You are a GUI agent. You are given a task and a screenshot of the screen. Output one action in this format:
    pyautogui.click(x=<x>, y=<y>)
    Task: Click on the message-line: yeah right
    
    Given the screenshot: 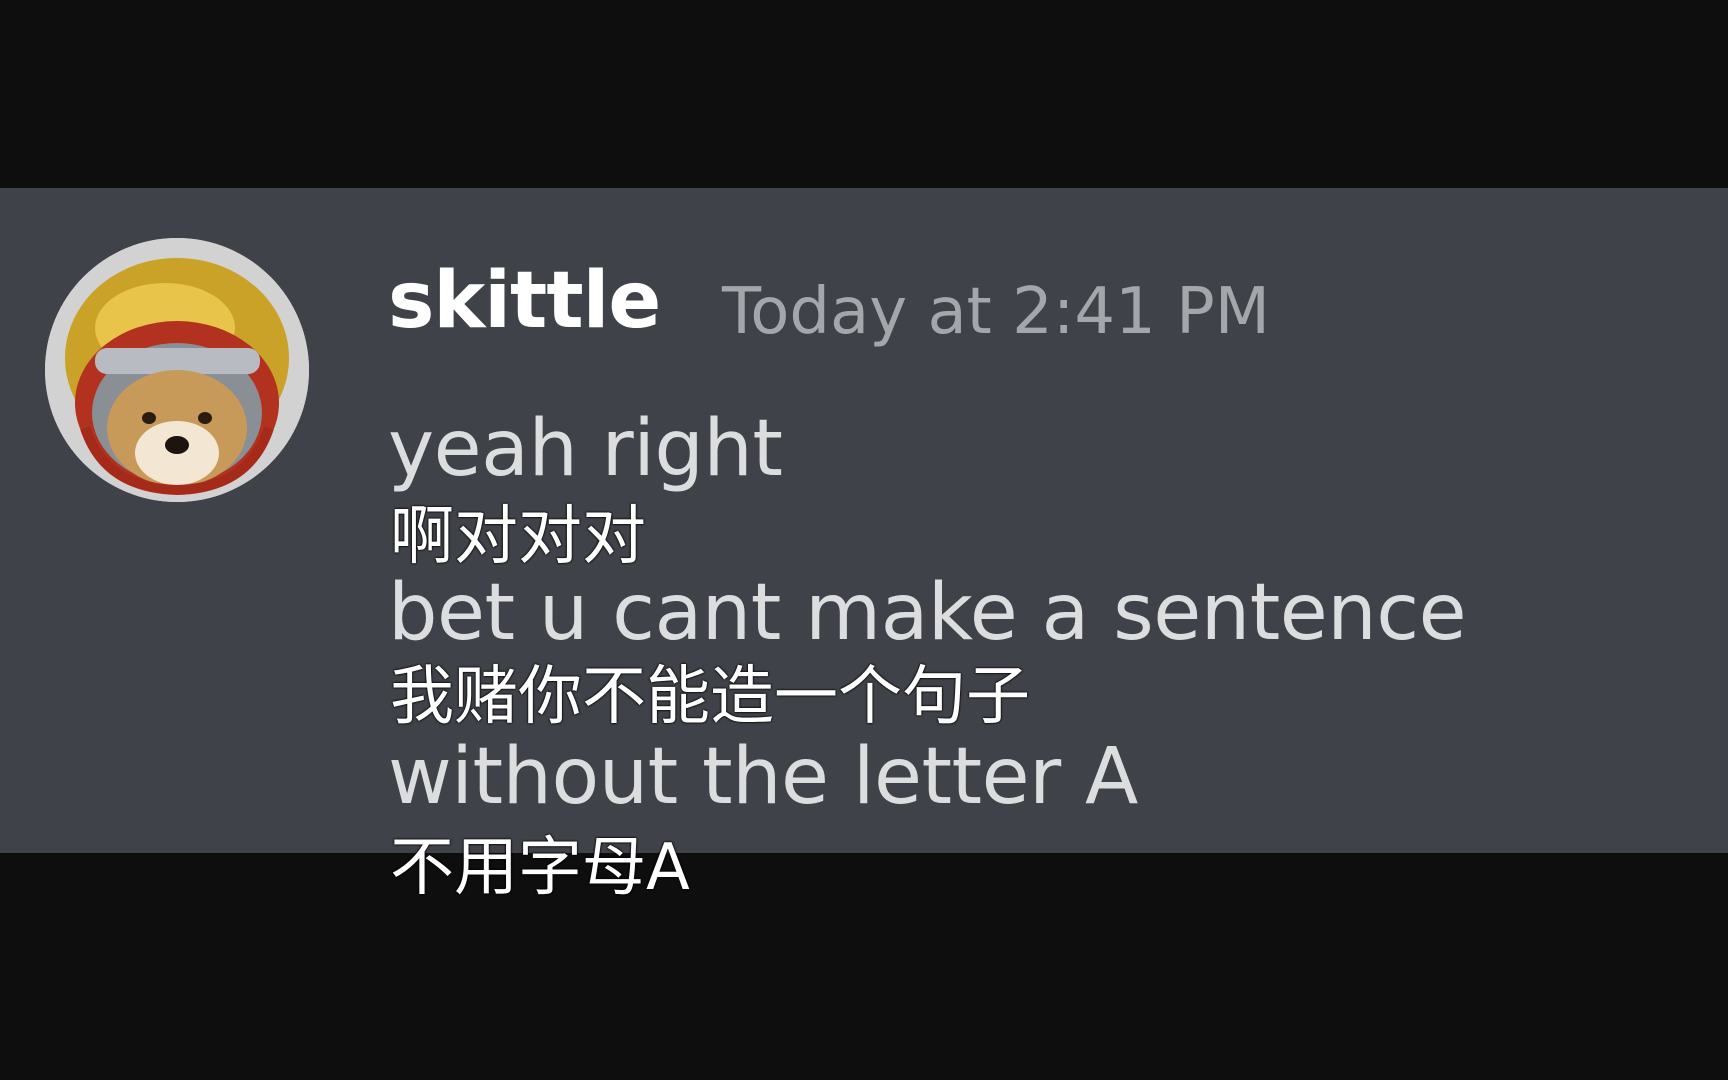 What is the action you would take?
    pyautogui.click(x=585, y=449)
    